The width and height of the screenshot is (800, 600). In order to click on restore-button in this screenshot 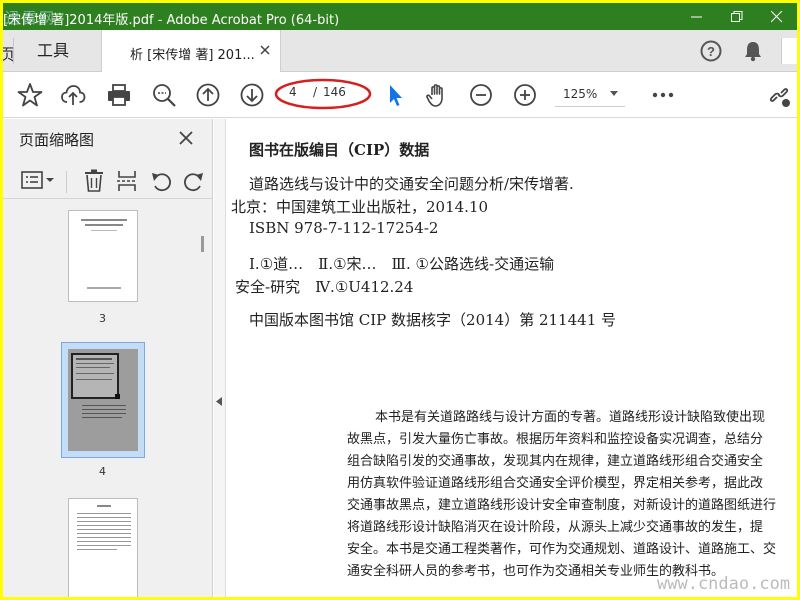, I will do `click(737, 16)`.